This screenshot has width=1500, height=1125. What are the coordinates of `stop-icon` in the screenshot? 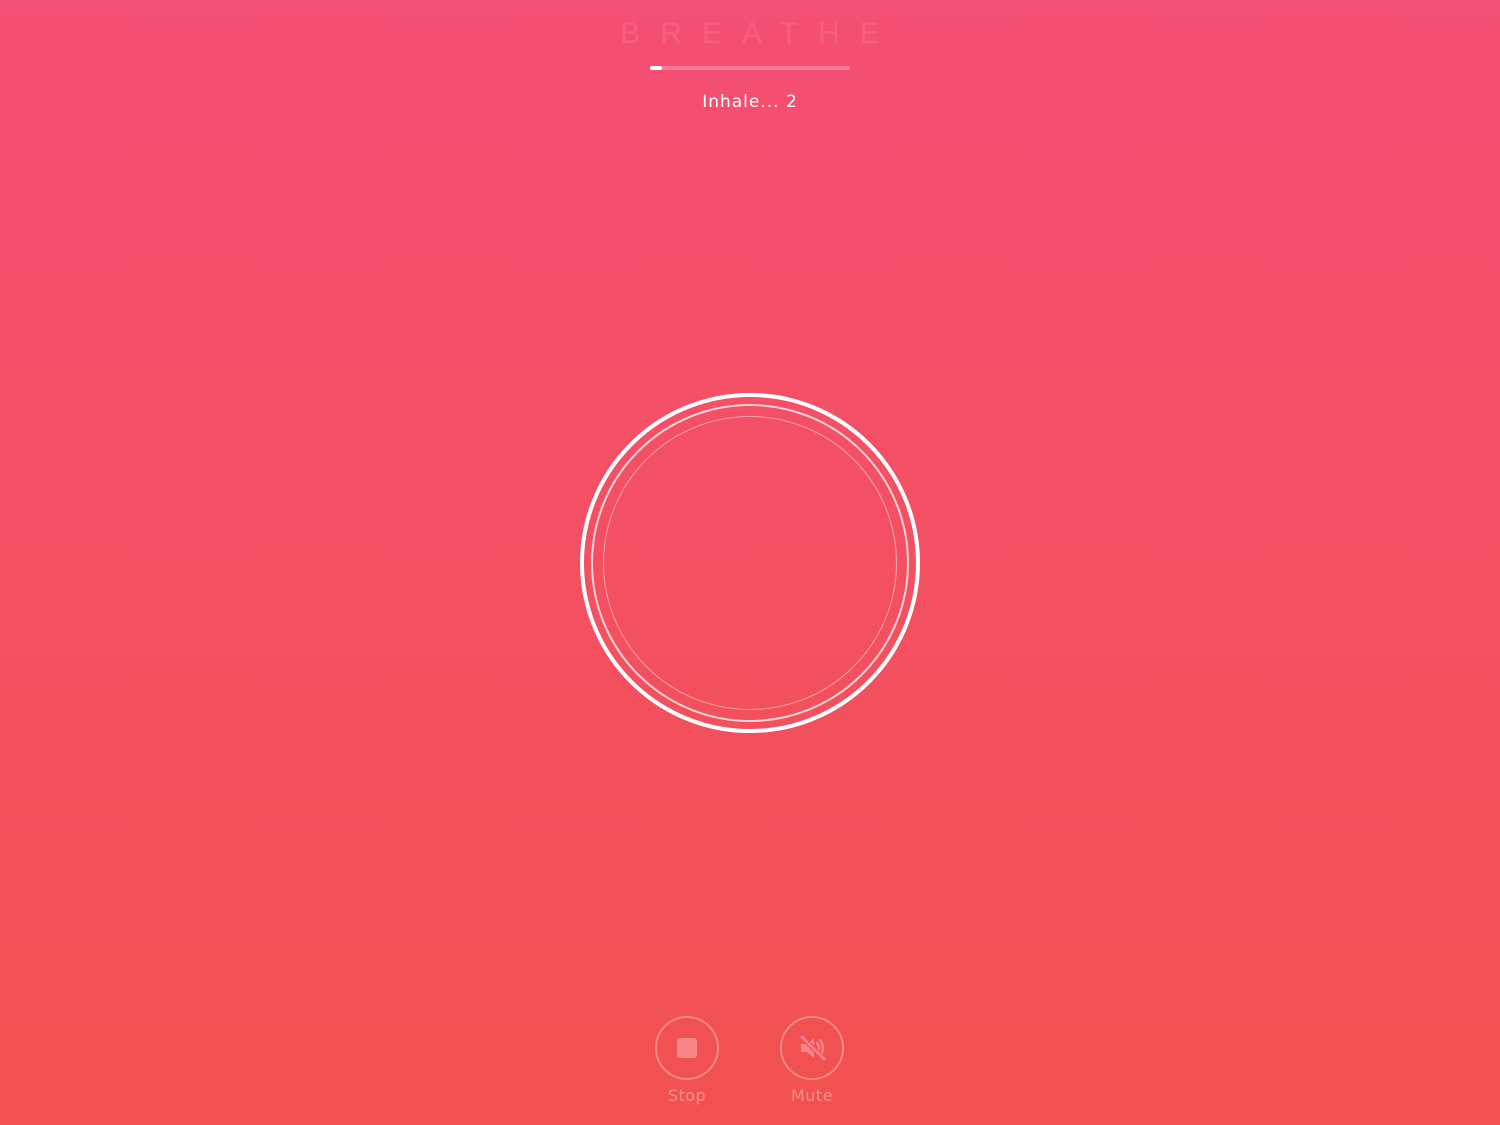 It's located at (687, 1048).